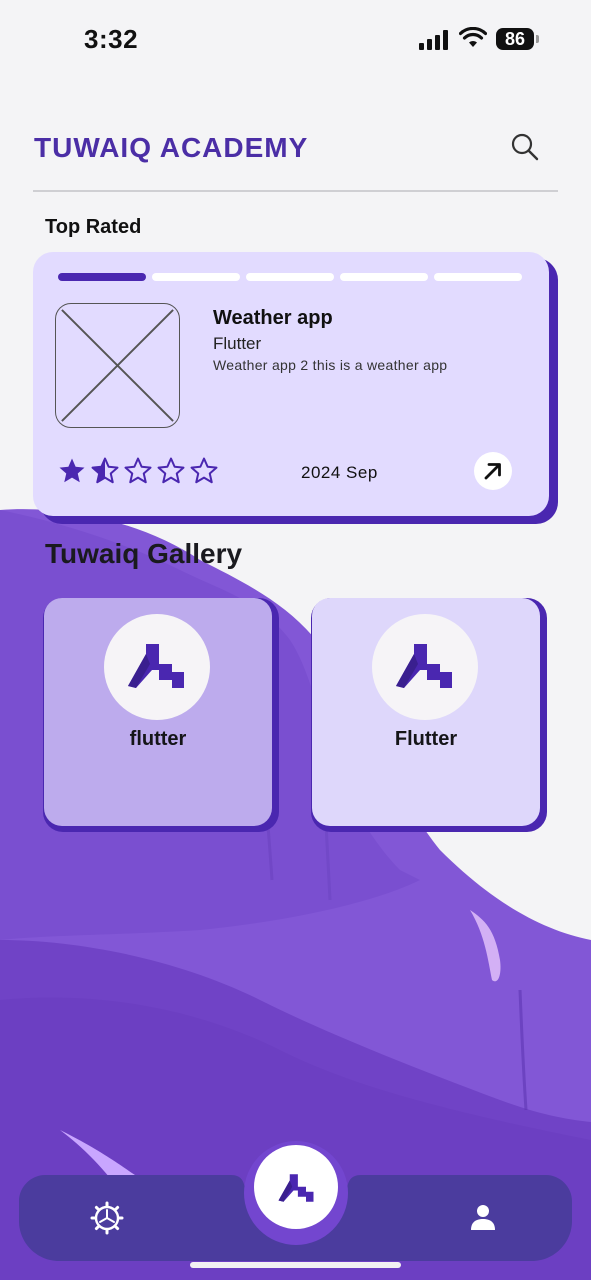 The height and width of the screenshot is (1280, 591). I want to click on app-title: TUWAIQ ACADEMY, so click(171, 147).